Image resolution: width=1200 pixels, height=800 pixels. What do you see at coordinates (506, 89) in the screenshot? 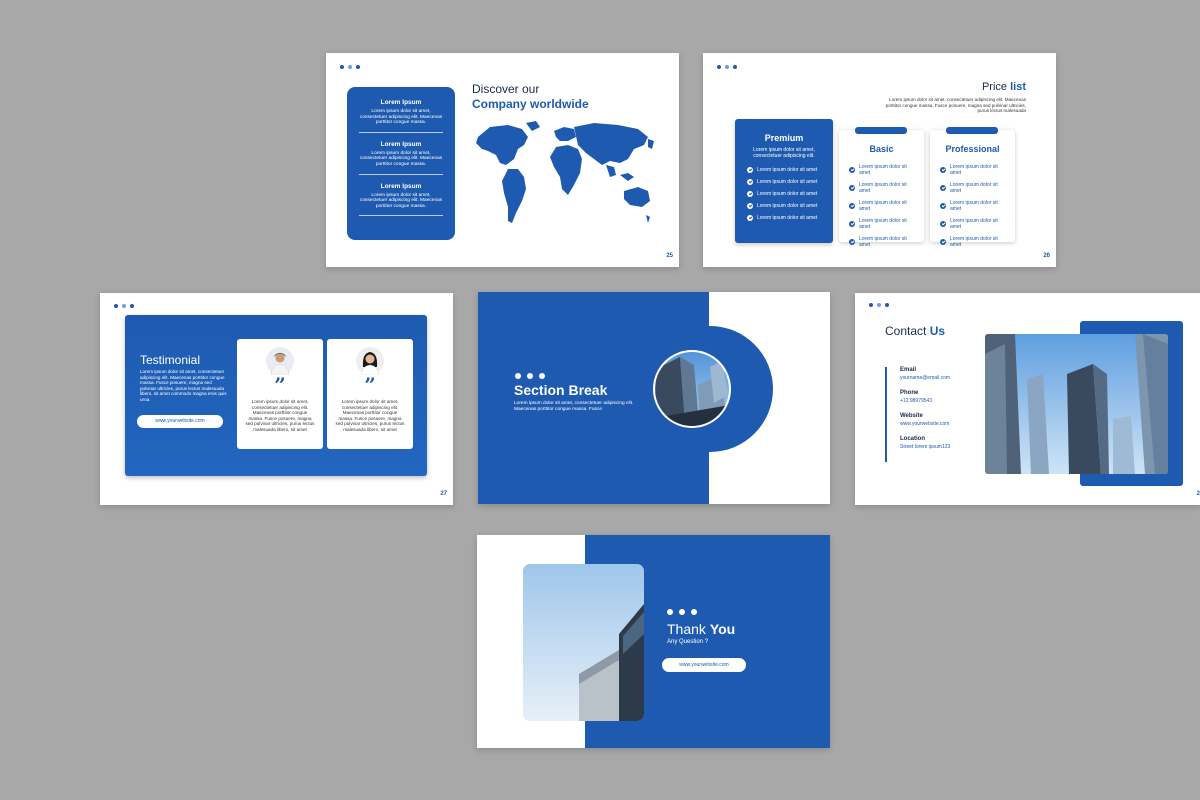
I see `title-line1: Discover our` at bounding box center [506, 89].